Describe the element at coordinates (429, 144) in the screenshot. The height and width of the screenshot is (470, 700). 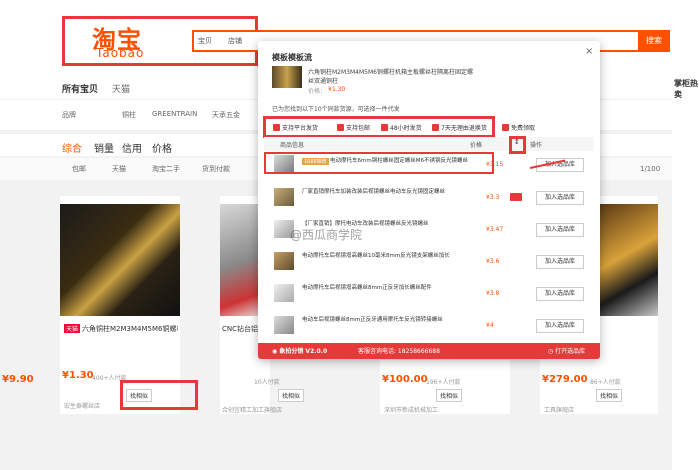
I see `table-header` at that location.